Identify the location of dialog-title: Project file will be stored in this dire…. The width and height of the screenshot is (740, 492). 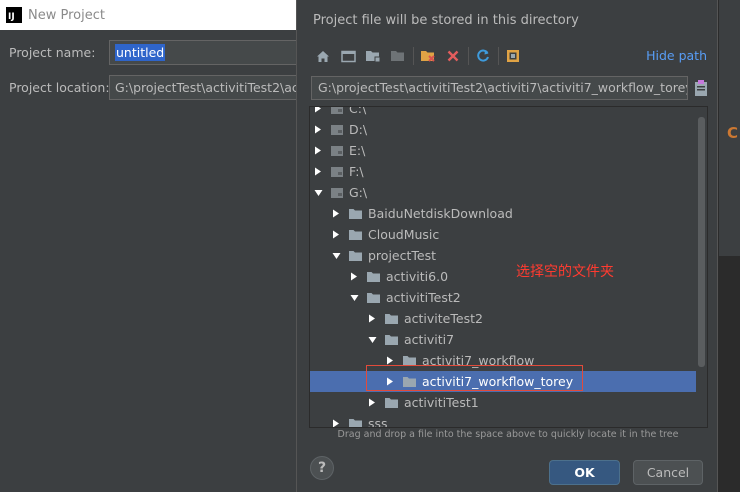
(446, 20).